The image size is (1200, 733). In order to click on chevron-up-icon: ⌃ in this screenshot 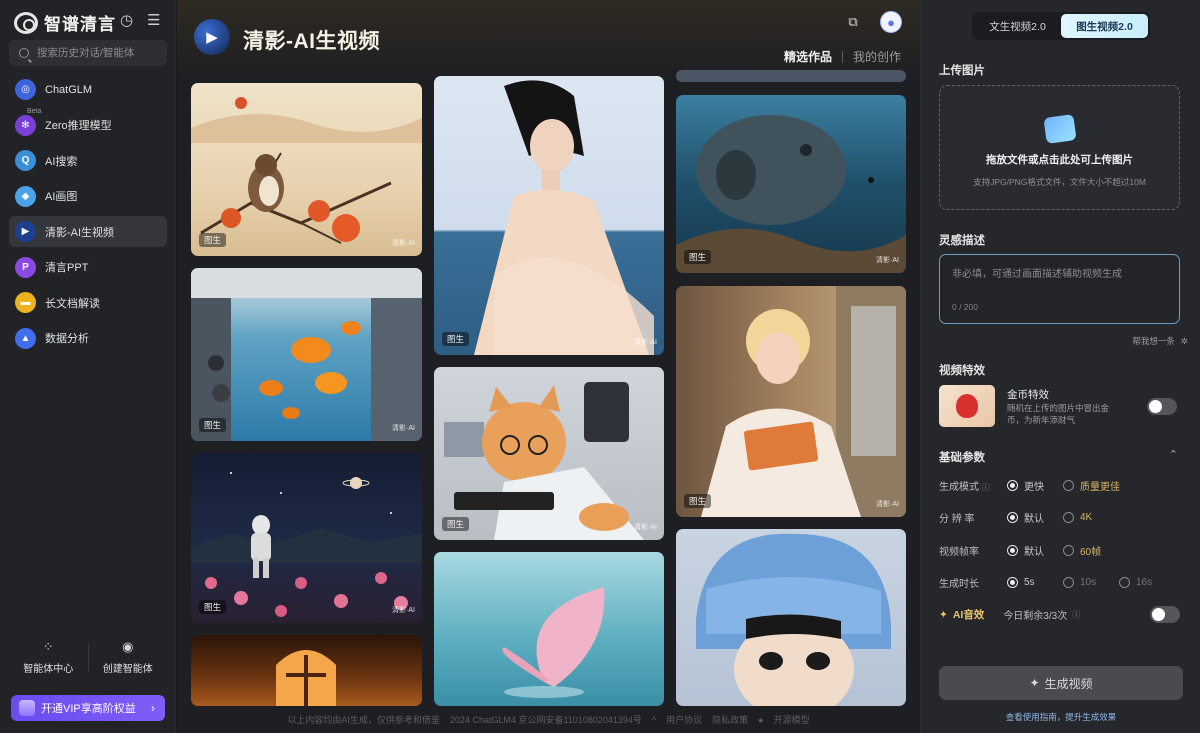, I will do `click(1173, 454)`.